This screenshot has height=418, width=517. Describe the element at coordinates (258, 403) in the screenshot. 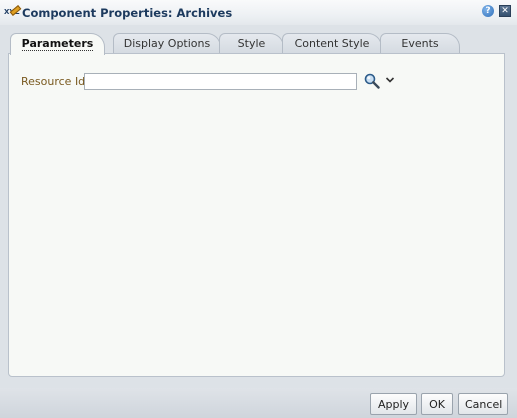

I see `dialog-footer: Apply OK Cancel` at that location.